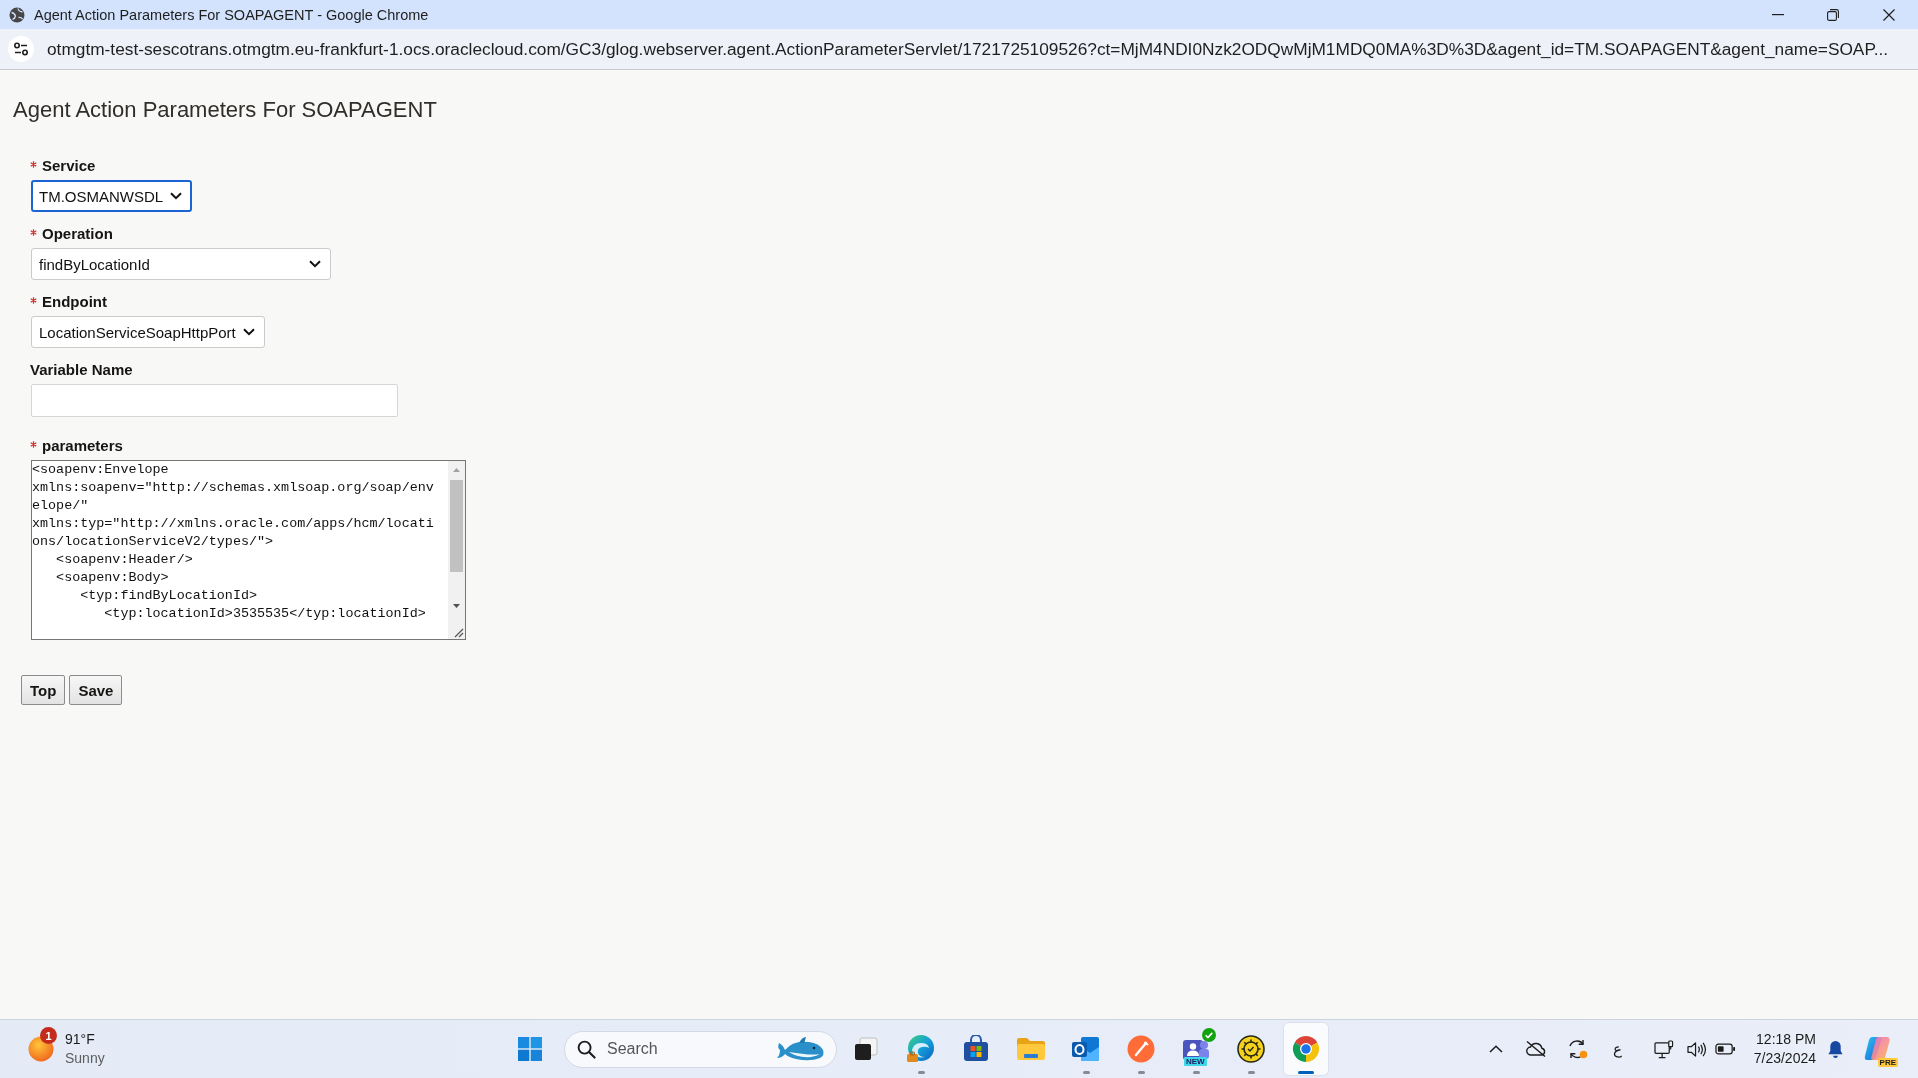 The image size is (1918, 1078). Describe the element at coordinates (148, 332) in the screenshot. I see `dropdown: LocationServiceSoapHttpPort` at that location.